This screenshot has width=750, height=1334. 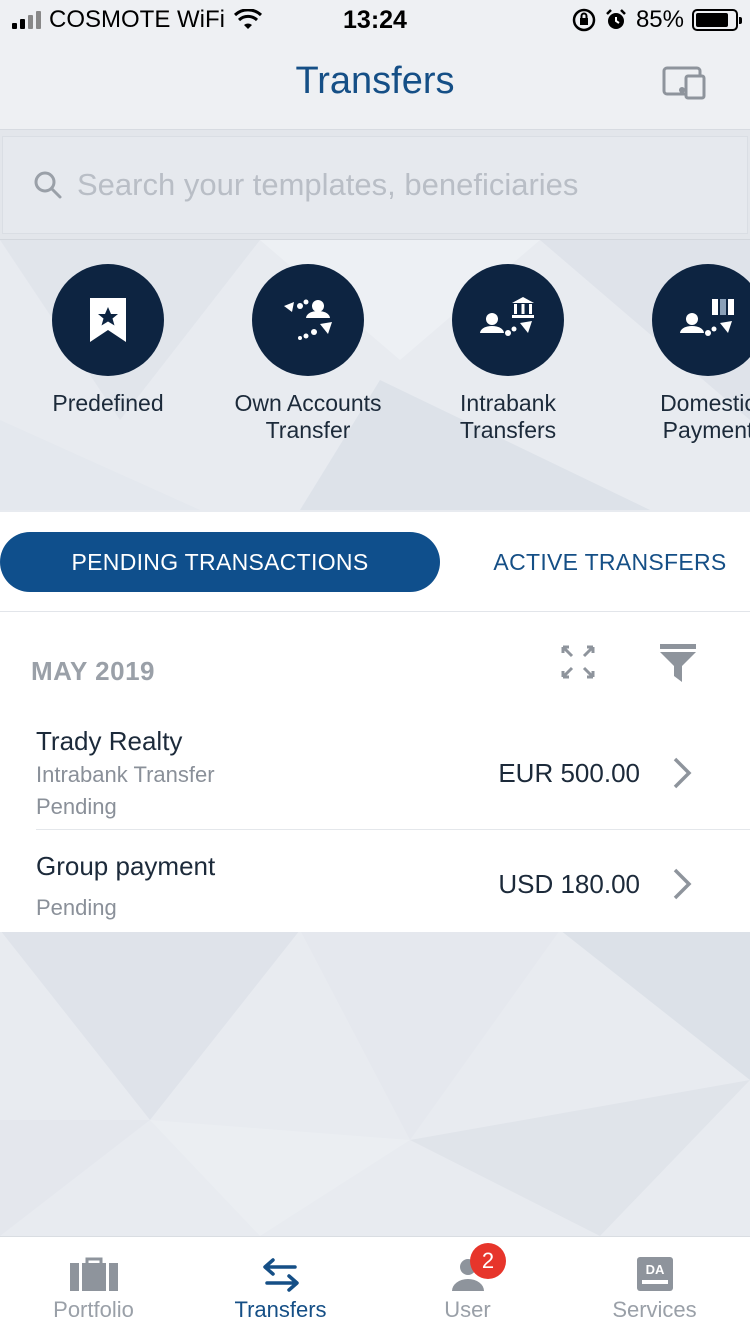 I want to click on tab-active-transfers: ACTIVE TRANSFERS, so click(x=610, y=562).